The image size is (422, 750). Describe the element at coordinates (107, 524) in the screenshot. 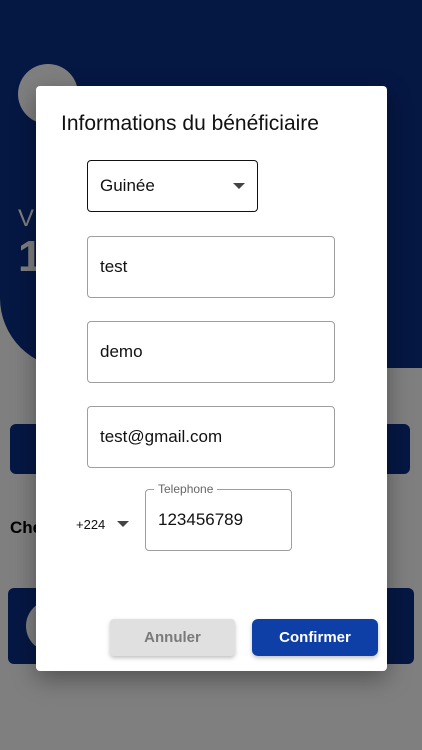

I see `country-code-select: +224` at that location.